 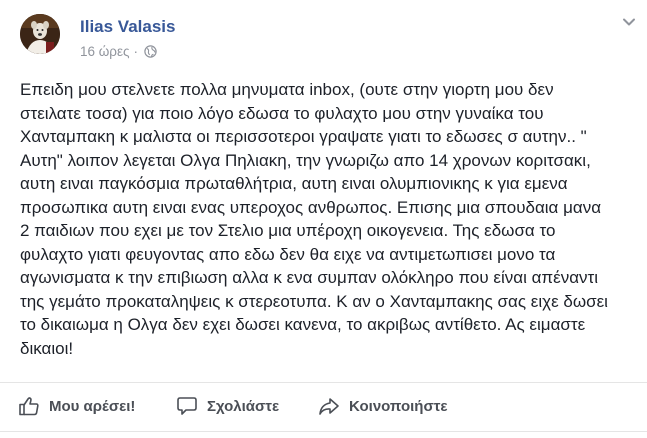 What do you see at coordinates (323, 431) in the screenshot?
I see `bottom-divider` at bounding box center [323, 431].